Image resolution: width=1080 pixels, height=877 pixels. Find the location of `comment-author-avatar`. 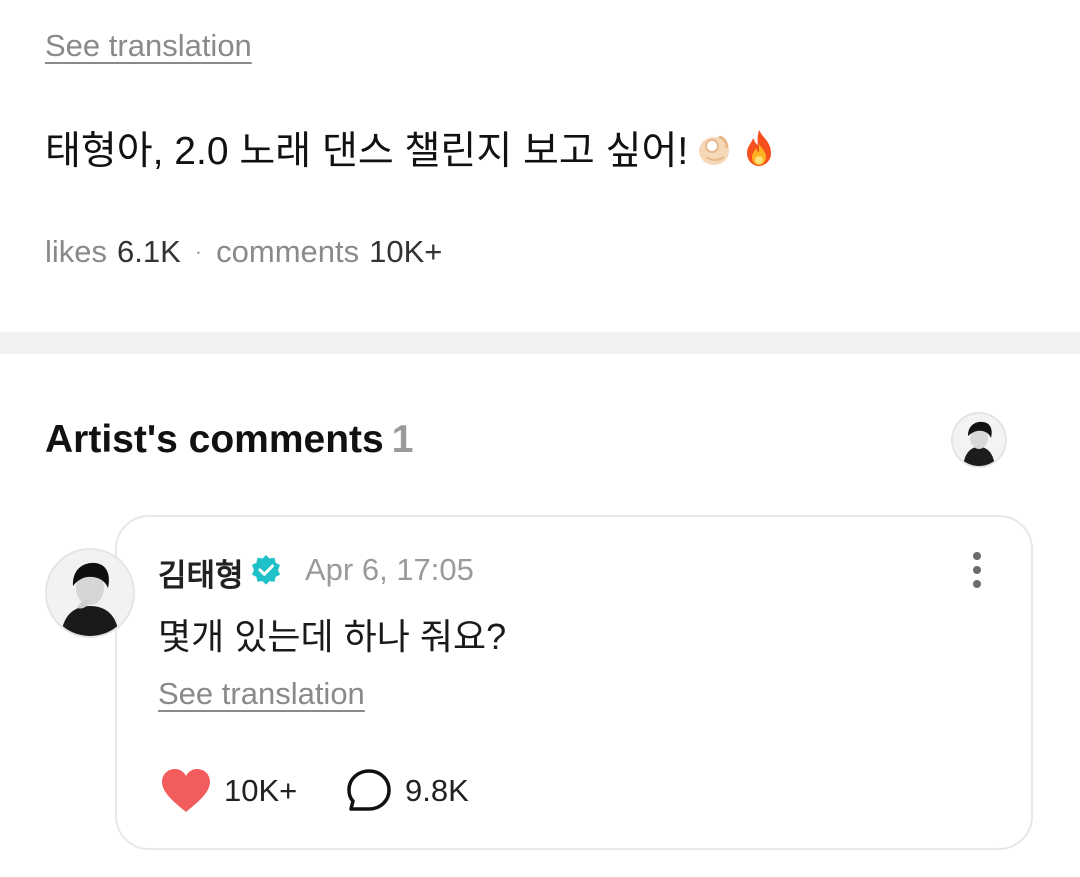

comment-author-avatar is located at coordinates (90, 593).